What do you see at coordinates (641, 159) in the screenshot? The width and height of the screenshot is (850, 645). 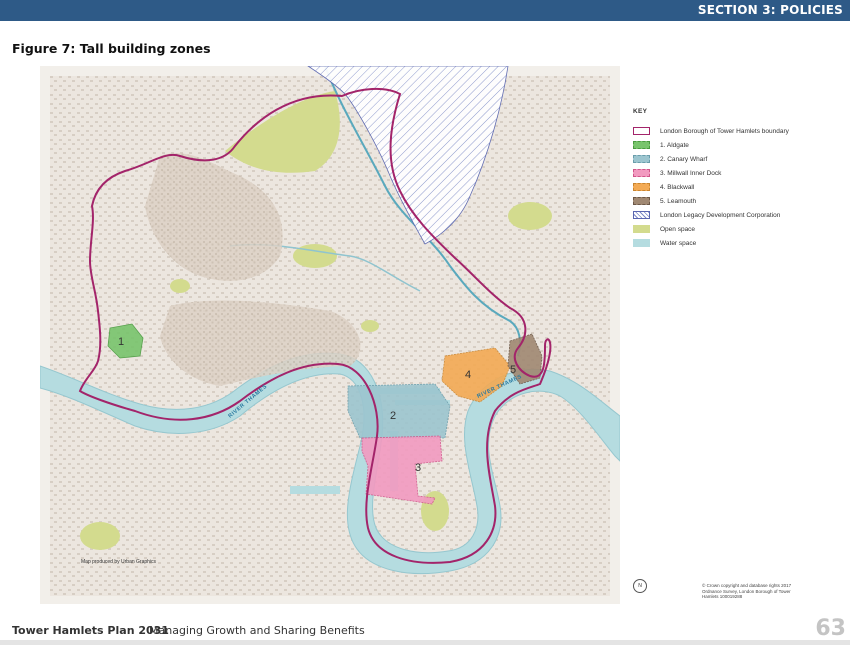 I see `canary-wharf-swatch` at bounding box center [641, 159].